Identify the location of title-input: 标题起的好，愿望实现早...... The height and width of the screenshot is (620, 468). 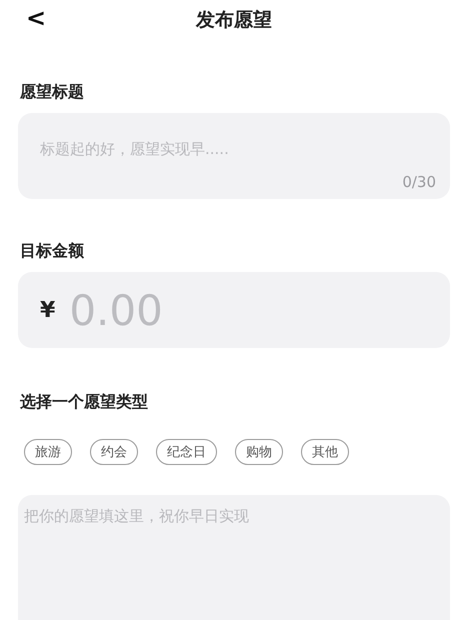
(236, 149).